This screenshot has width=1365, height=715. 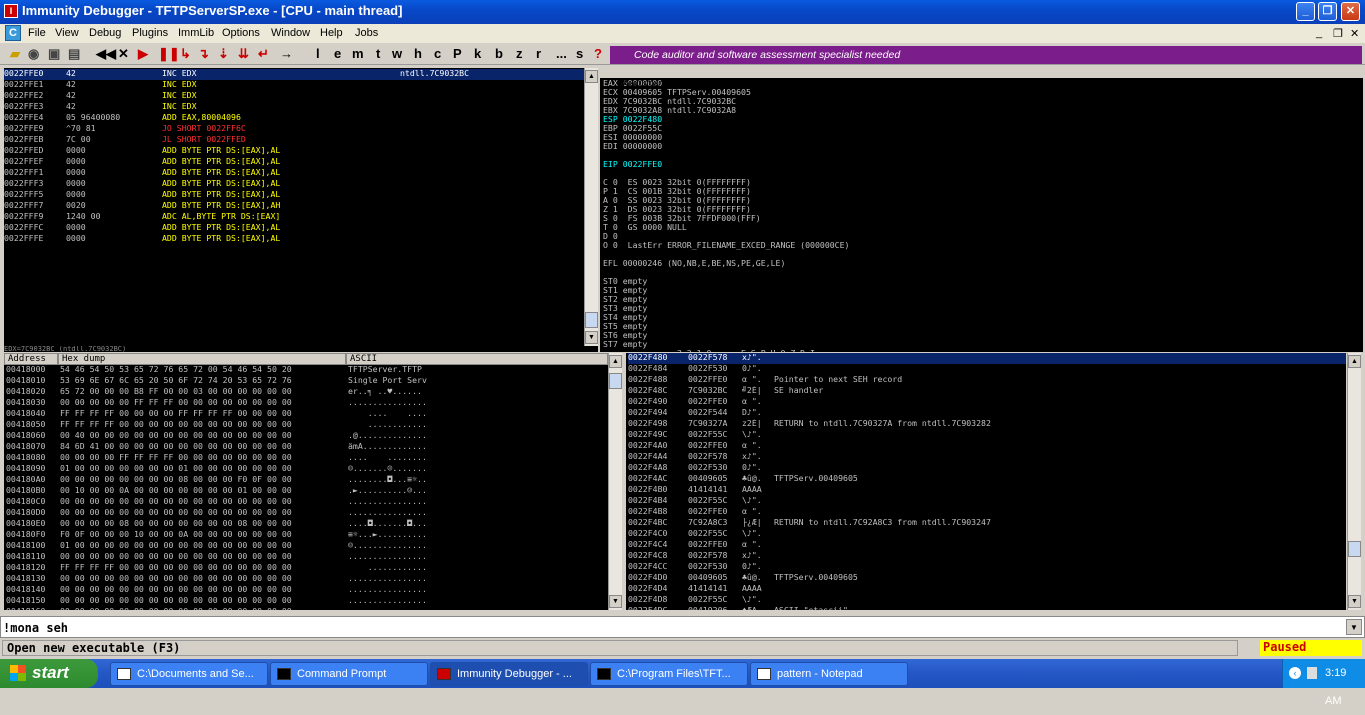 I want to click on stack-row: 0022F4B8 0022FFE0 α "., so click(x=987, y=512).